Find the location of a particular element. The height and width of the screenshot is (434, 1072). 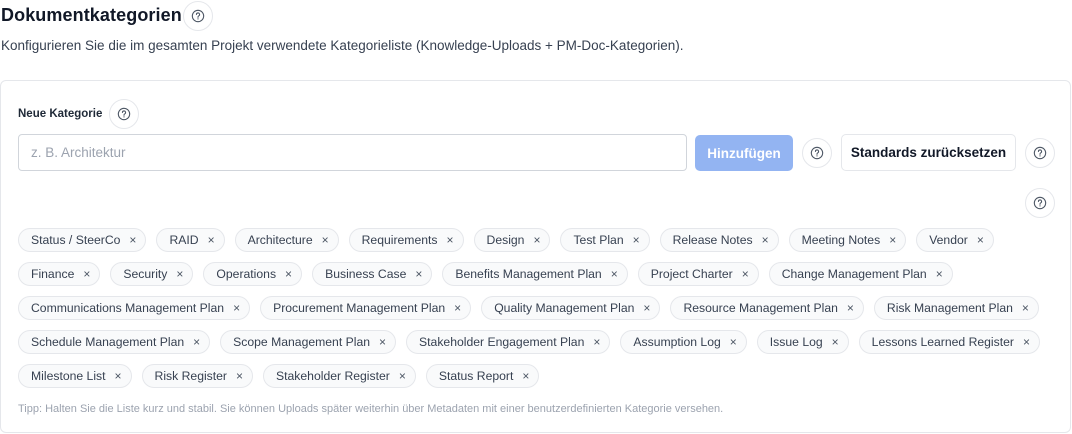

category-chip-label: Risk Management Plan is located at coordinates (949, 308).